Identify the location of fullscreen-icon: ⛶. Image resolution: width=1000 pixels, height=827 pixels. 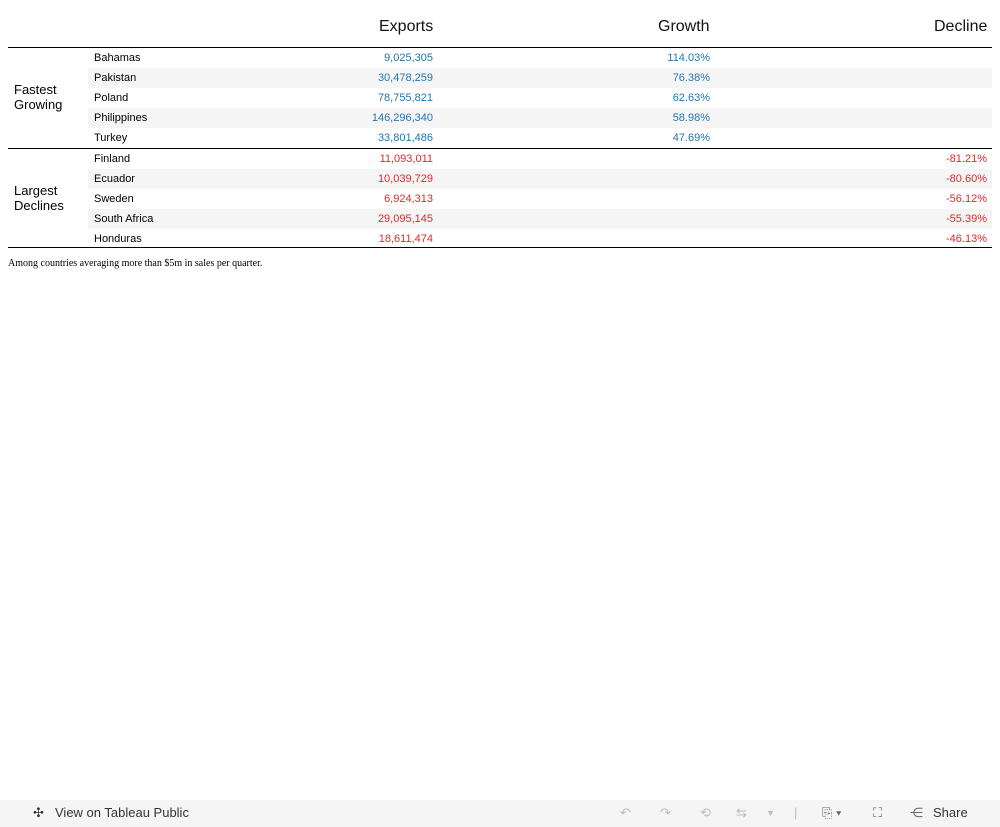
(877, 813).